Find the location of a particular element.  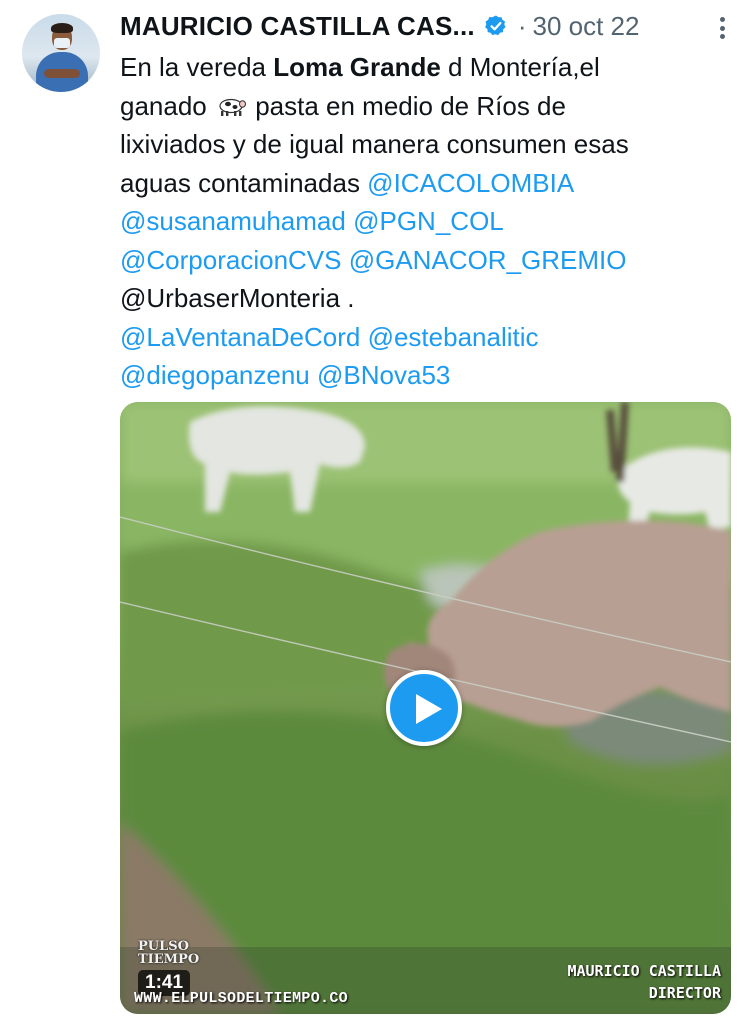

cow-emoji is located at coordinates (232, 107).